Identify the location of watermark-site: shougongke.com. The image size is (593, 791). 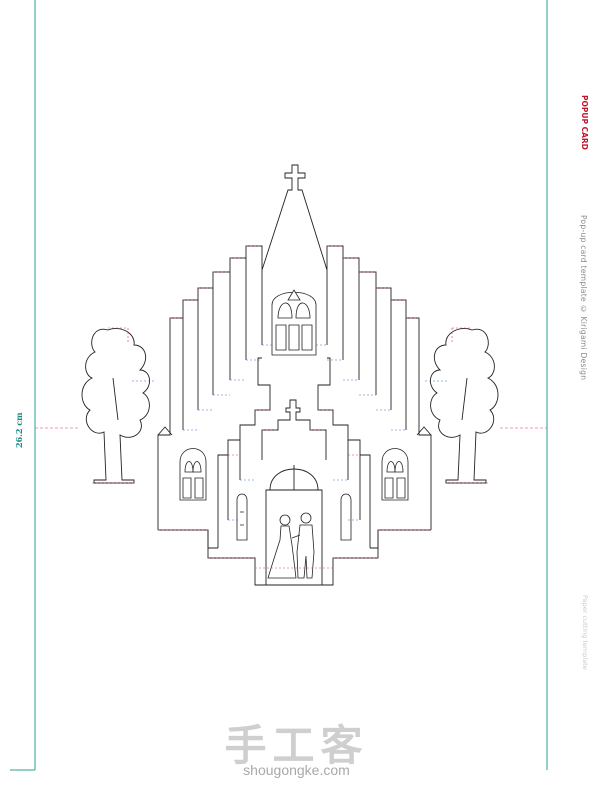
(296, 770).